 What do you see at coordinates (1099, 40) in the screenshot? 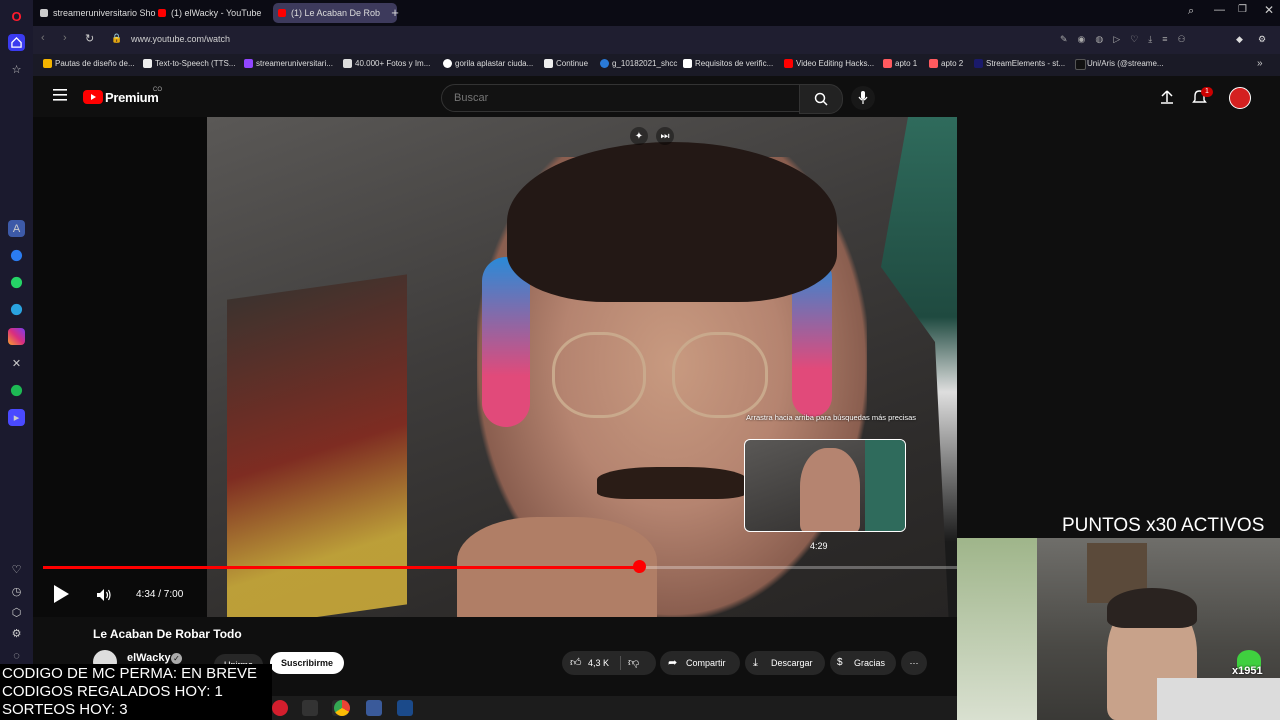
I see `shield-icon: ◍` at bounding box center [1099, 40].